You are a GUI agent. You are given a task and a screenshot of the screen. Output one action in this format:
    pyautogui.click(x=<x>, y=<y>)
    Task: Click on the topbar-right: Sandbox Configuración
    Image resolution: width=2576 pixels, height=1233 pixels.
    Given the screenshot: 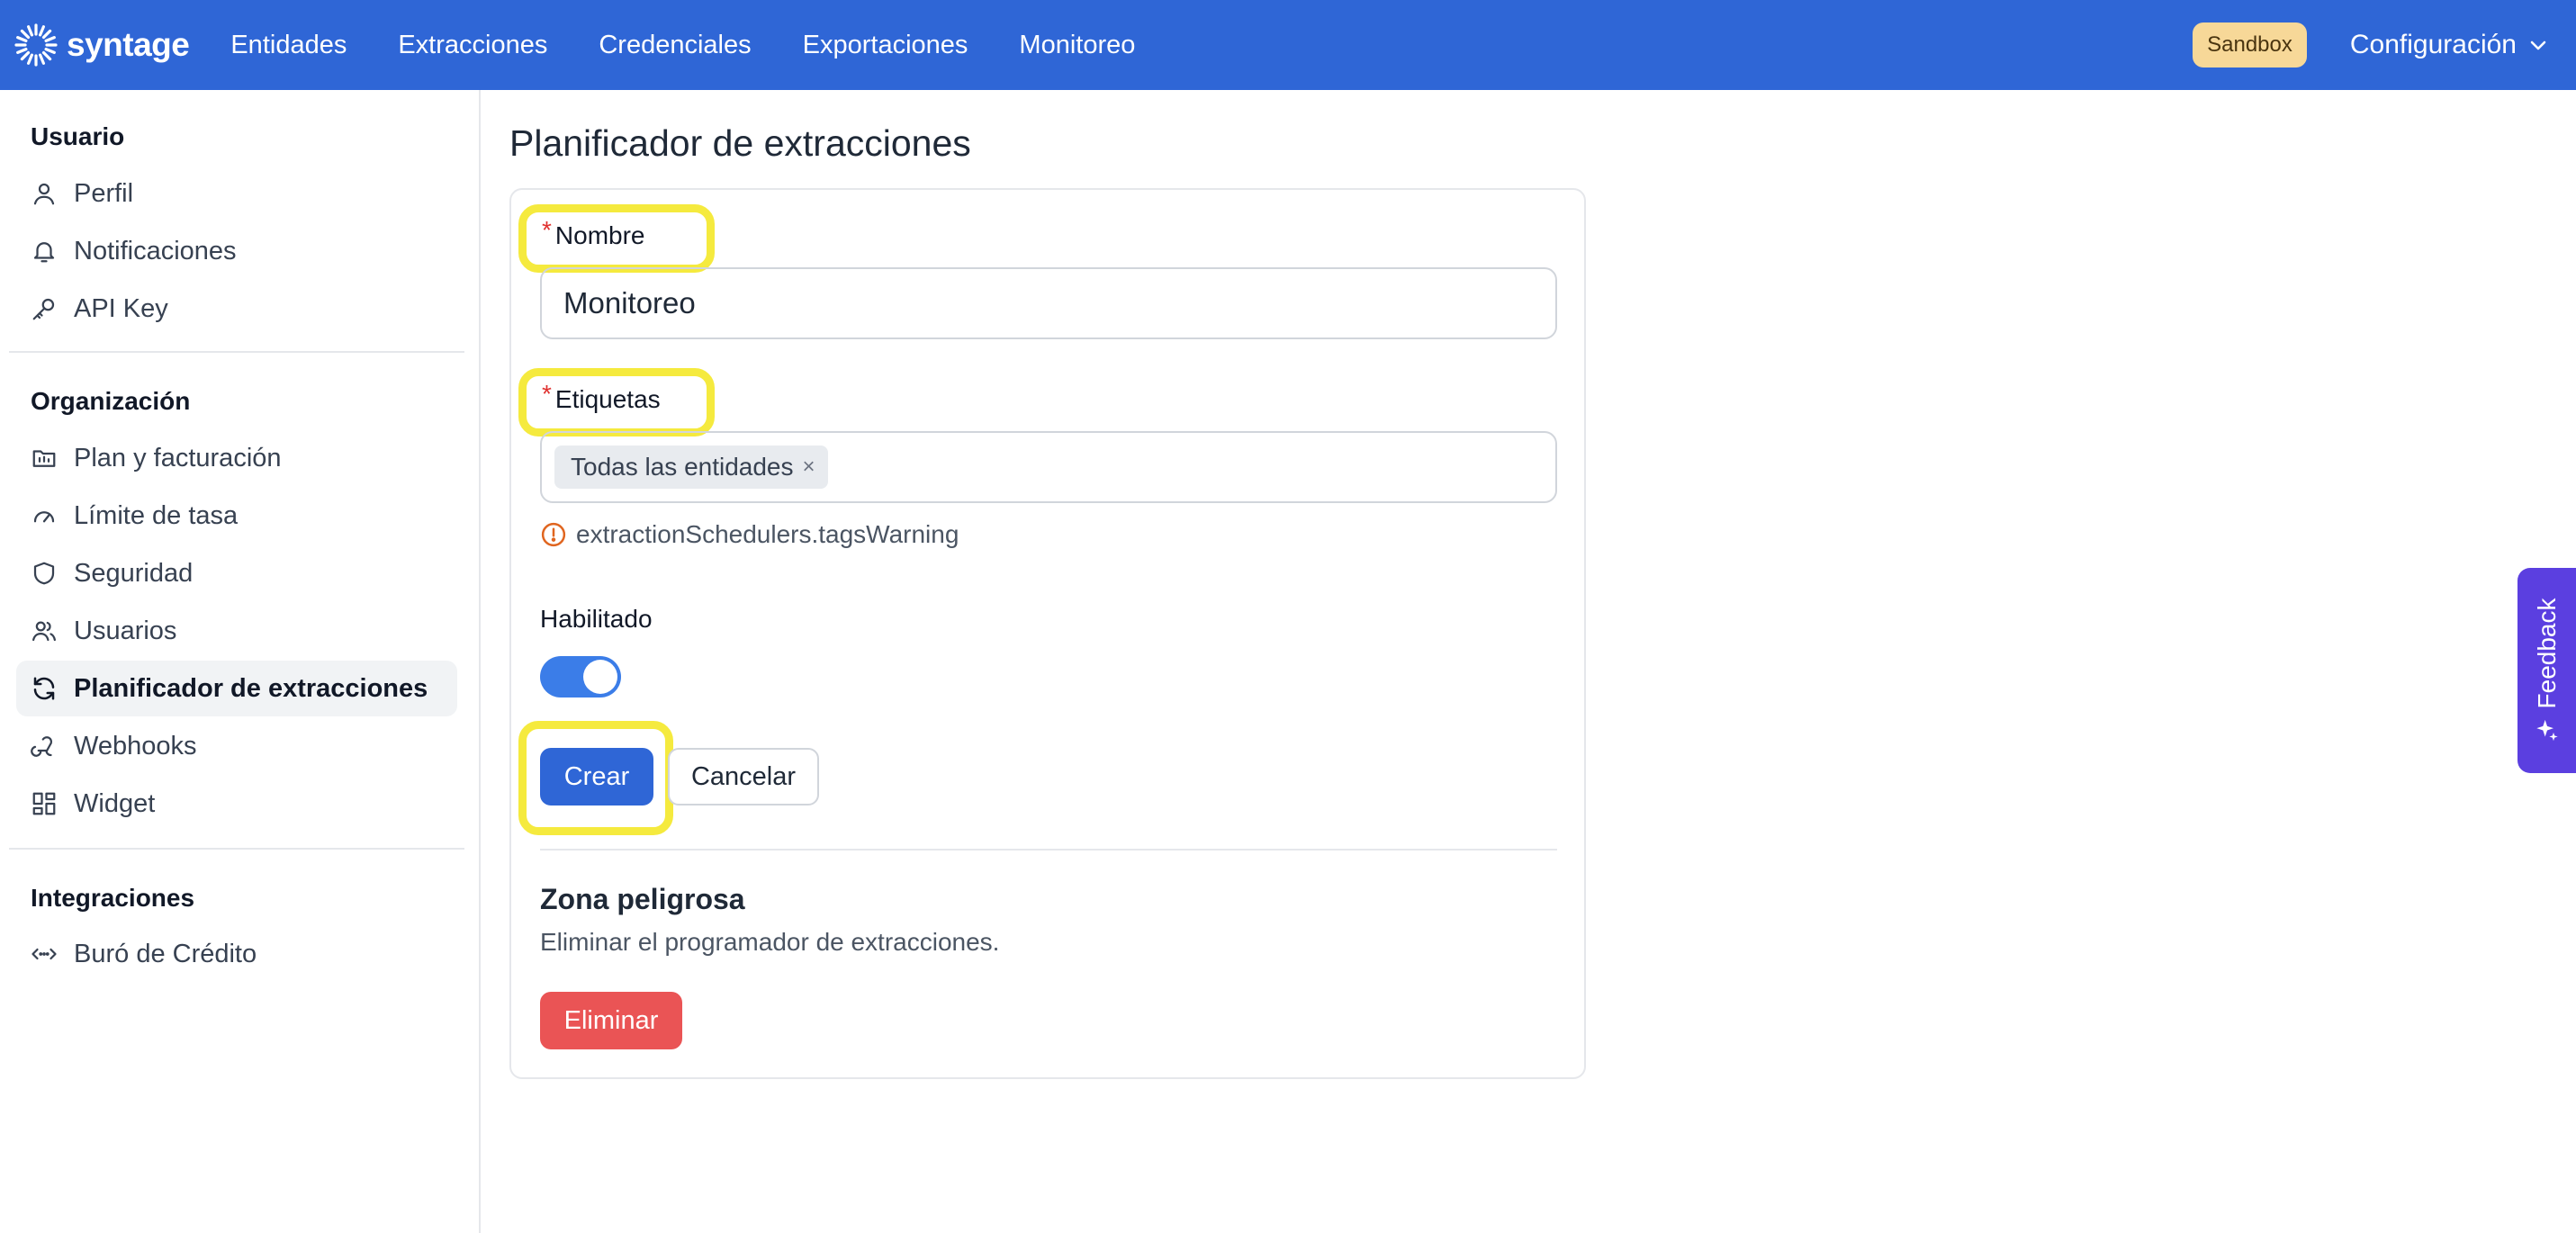 What is the action you would take?
    pyautogui.click(x=2371, y=45)
    